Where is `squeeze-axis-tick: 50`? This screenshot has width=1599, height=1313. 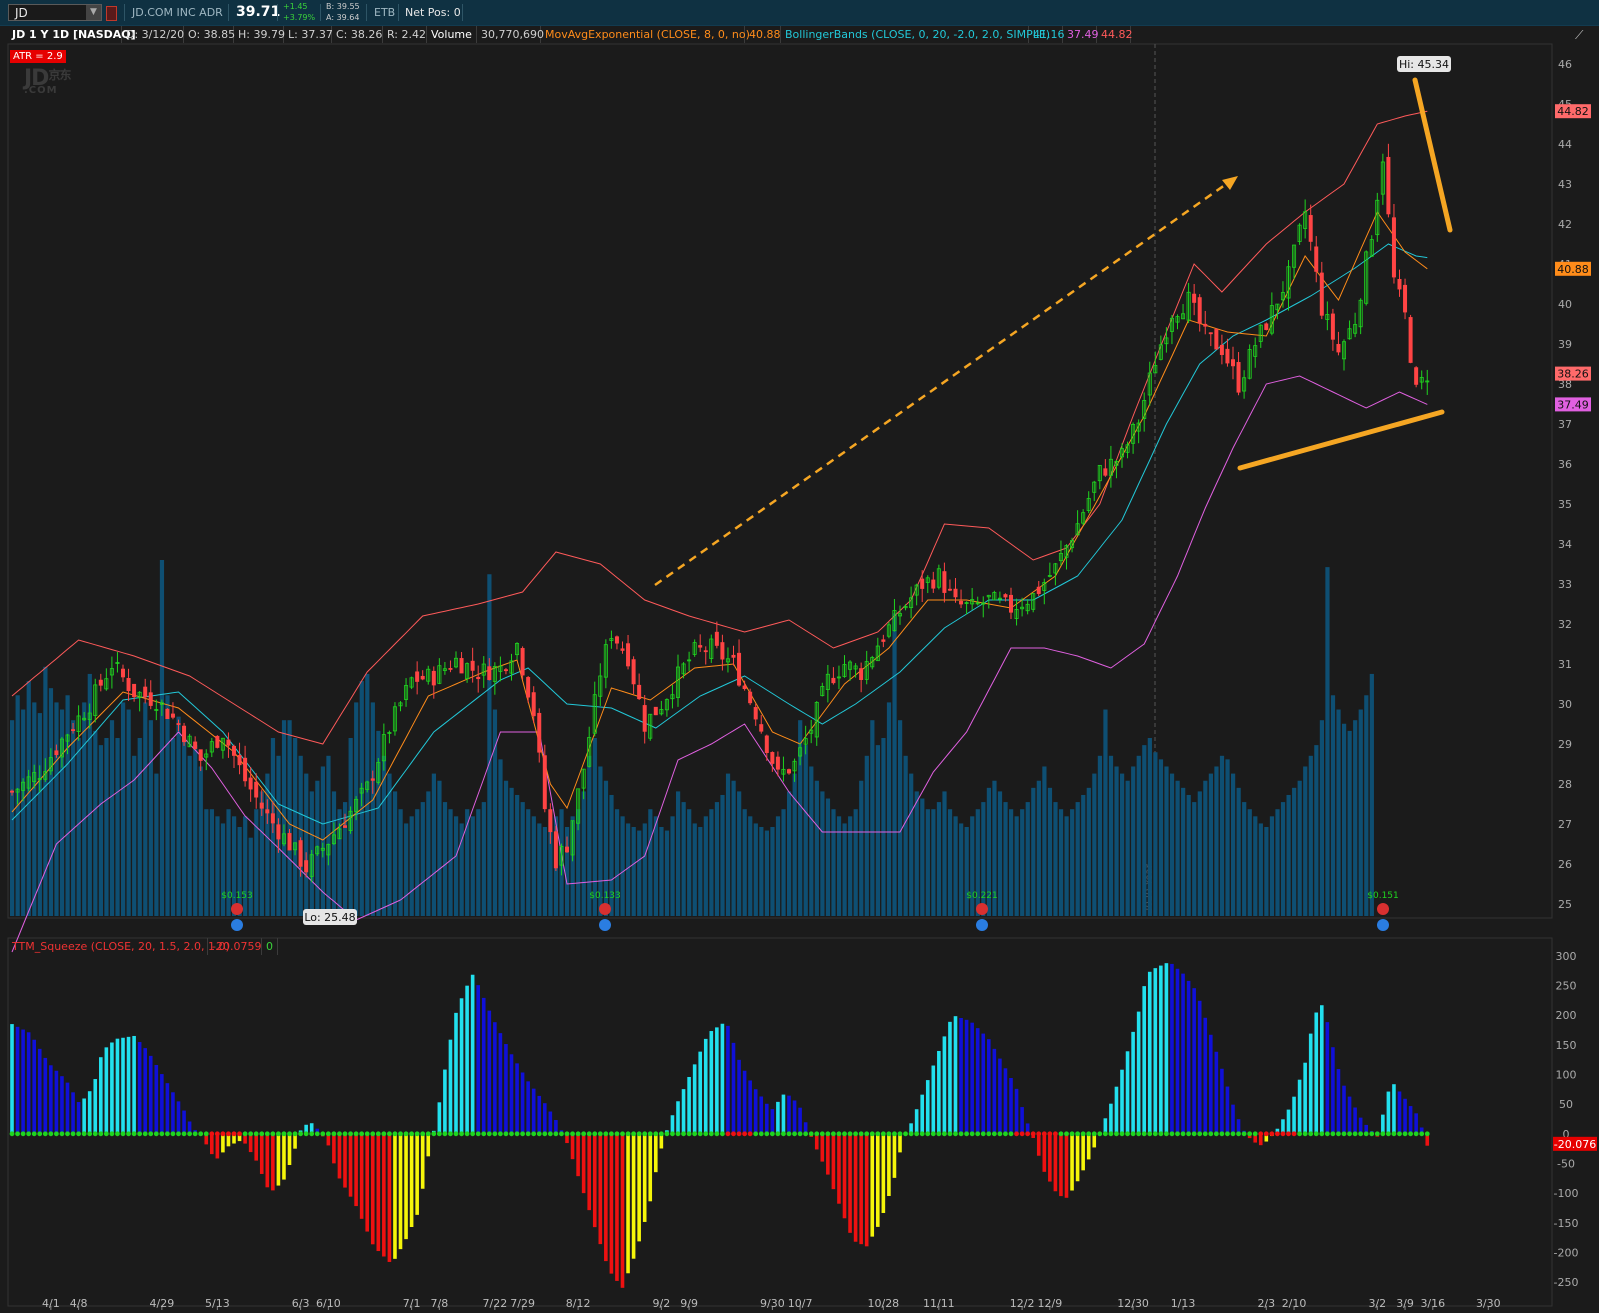
squeeze-axis-tick: 50 is located at coordinates (1566, 1104).